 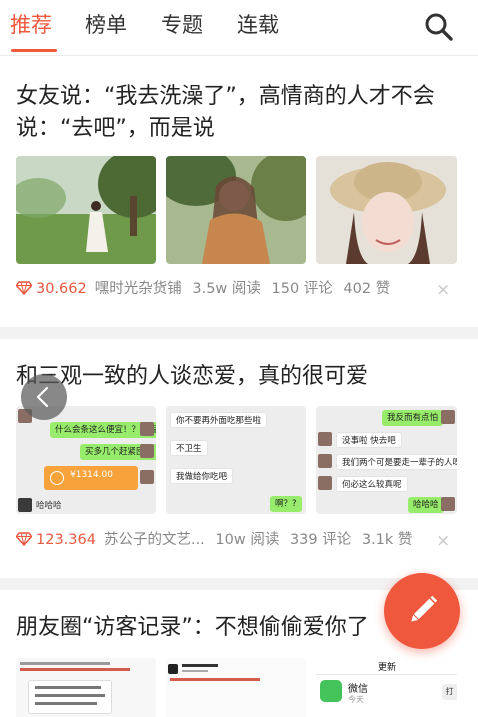 What do you see at coordinates (320, 540) in the screenshot?
I see `comment-count: 339 评论` at bounding box center [320, 540].